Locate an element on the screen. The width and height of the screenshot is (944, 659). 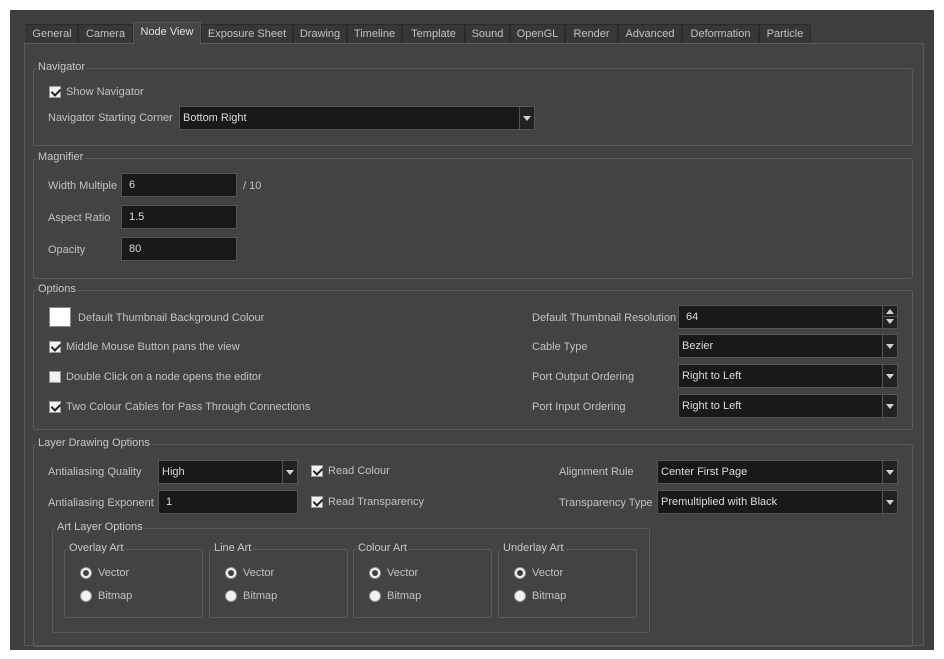
tab-template: Template is located at coordinates (433, 34).